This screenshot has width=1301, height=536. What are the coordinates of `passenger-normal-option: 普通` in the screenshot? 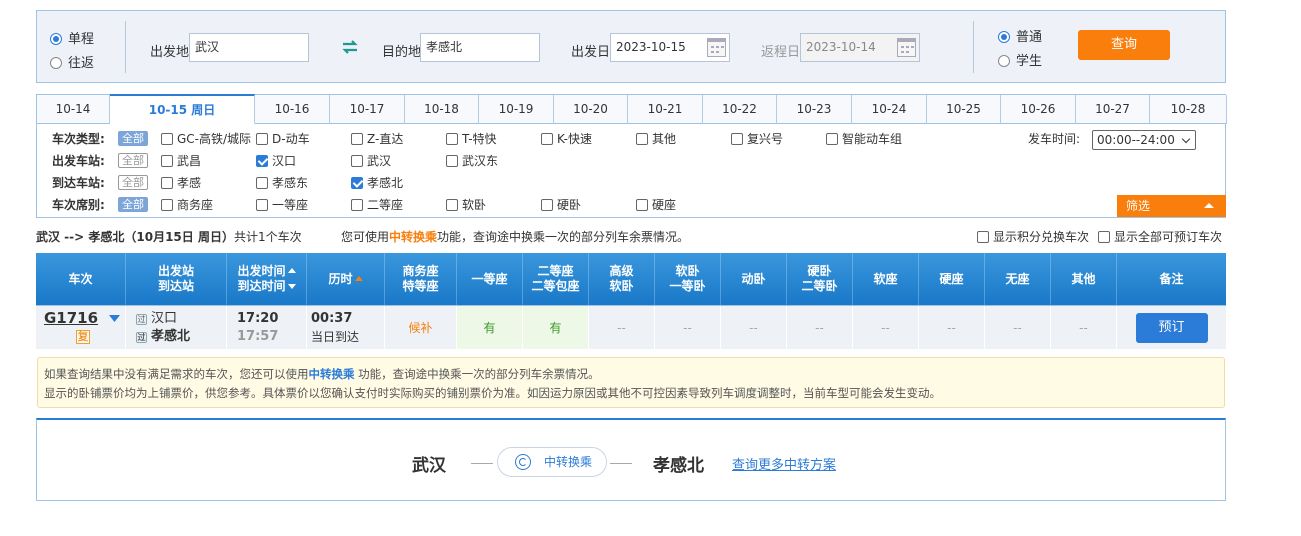 It's located at (1020, 35).